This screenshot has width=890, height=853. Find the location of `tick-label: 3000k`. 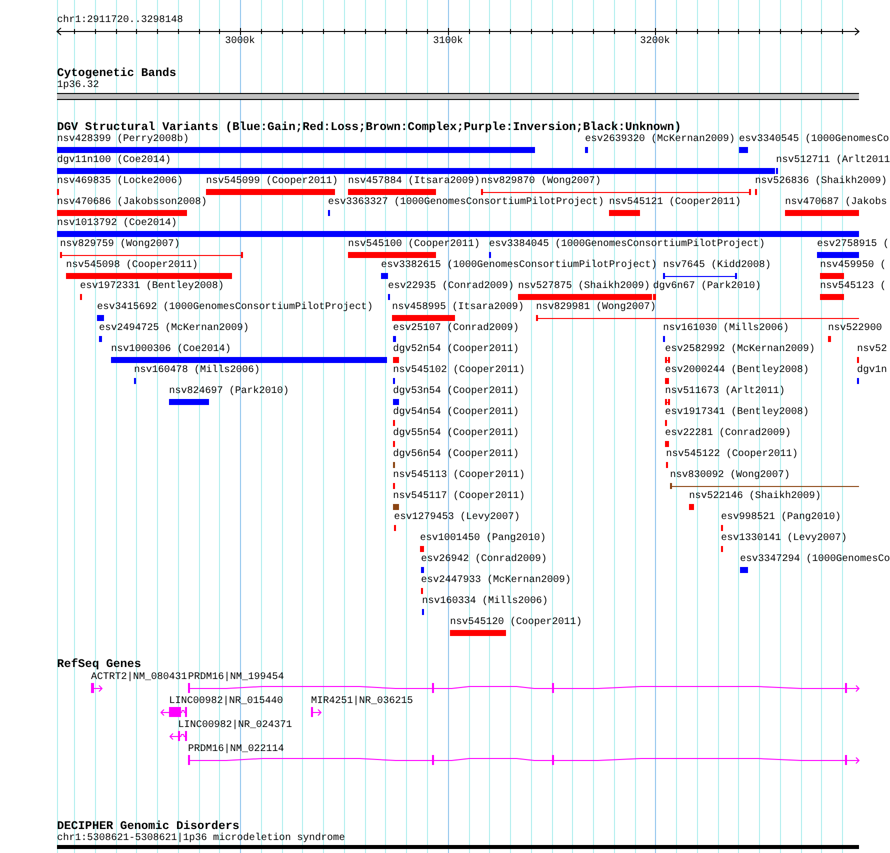

tick-label: 3000k is located at coordinates (240, 41).